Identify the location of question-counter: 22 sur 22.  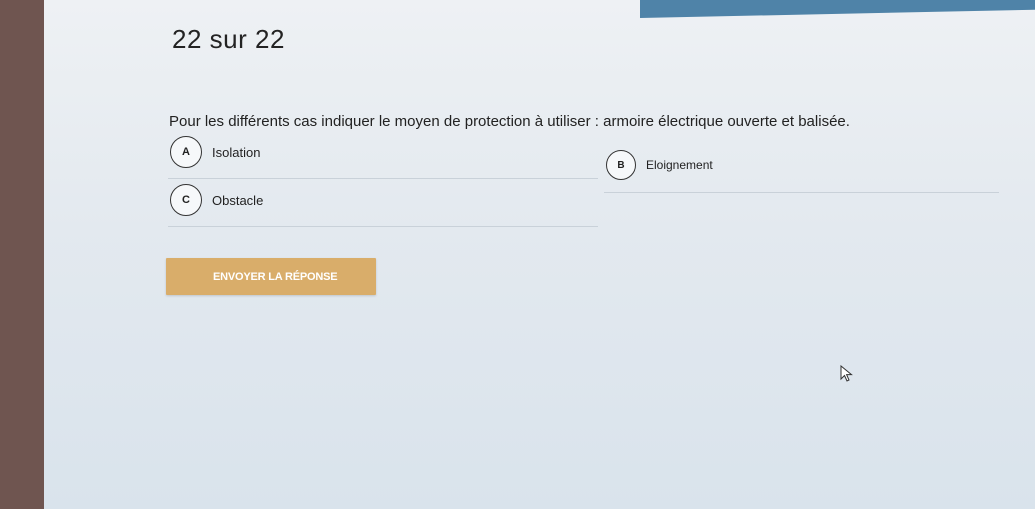
(228, 39).